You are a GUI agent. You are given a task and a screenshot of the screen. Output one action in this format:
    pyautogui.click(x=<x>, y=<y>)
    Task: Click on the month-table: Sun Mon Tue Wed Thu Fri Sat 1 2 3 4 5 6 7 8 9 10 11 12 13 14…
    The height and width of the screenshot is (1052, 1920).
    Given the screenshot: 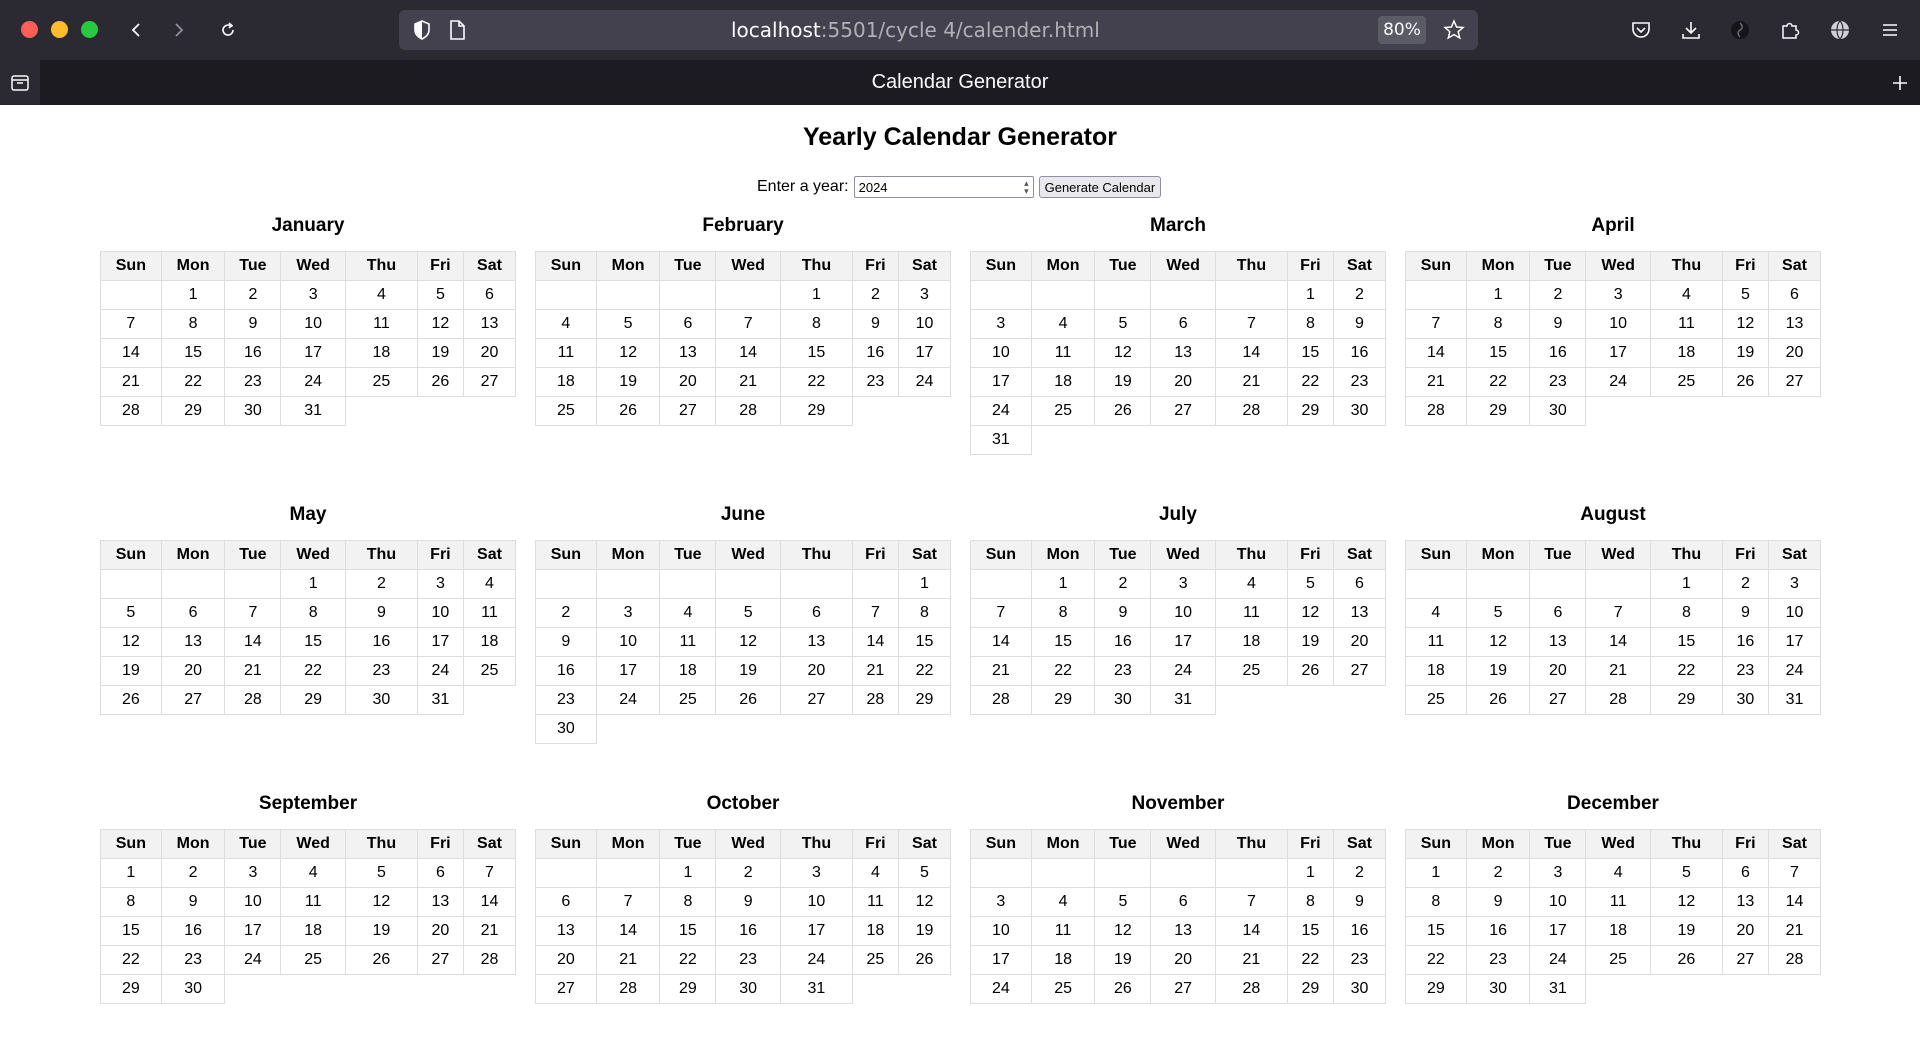 What is the action you would take?
    pyautogui.click(x=308, y=338)
    